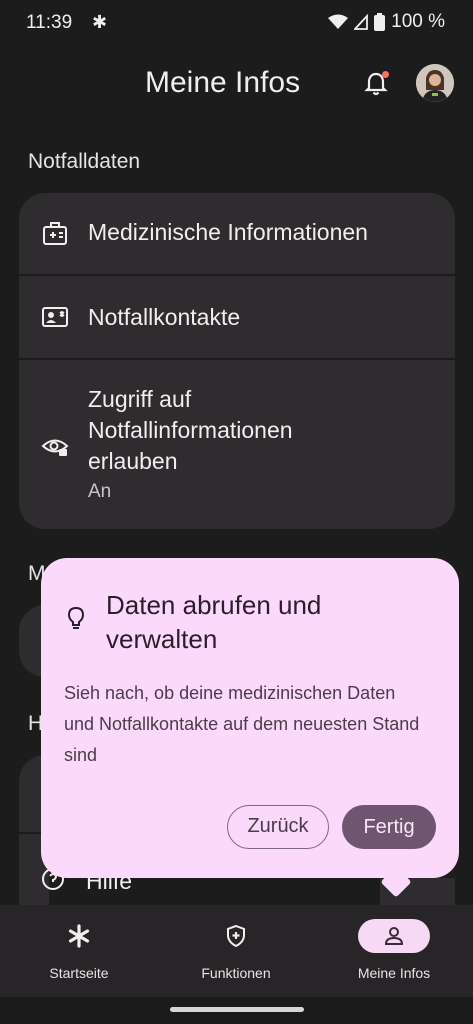 The width and height of the screenshot is (473, 1024). Describe the element at coordinates (76, 617) in the screenshot. I see `lightbulb-icon` at that location.